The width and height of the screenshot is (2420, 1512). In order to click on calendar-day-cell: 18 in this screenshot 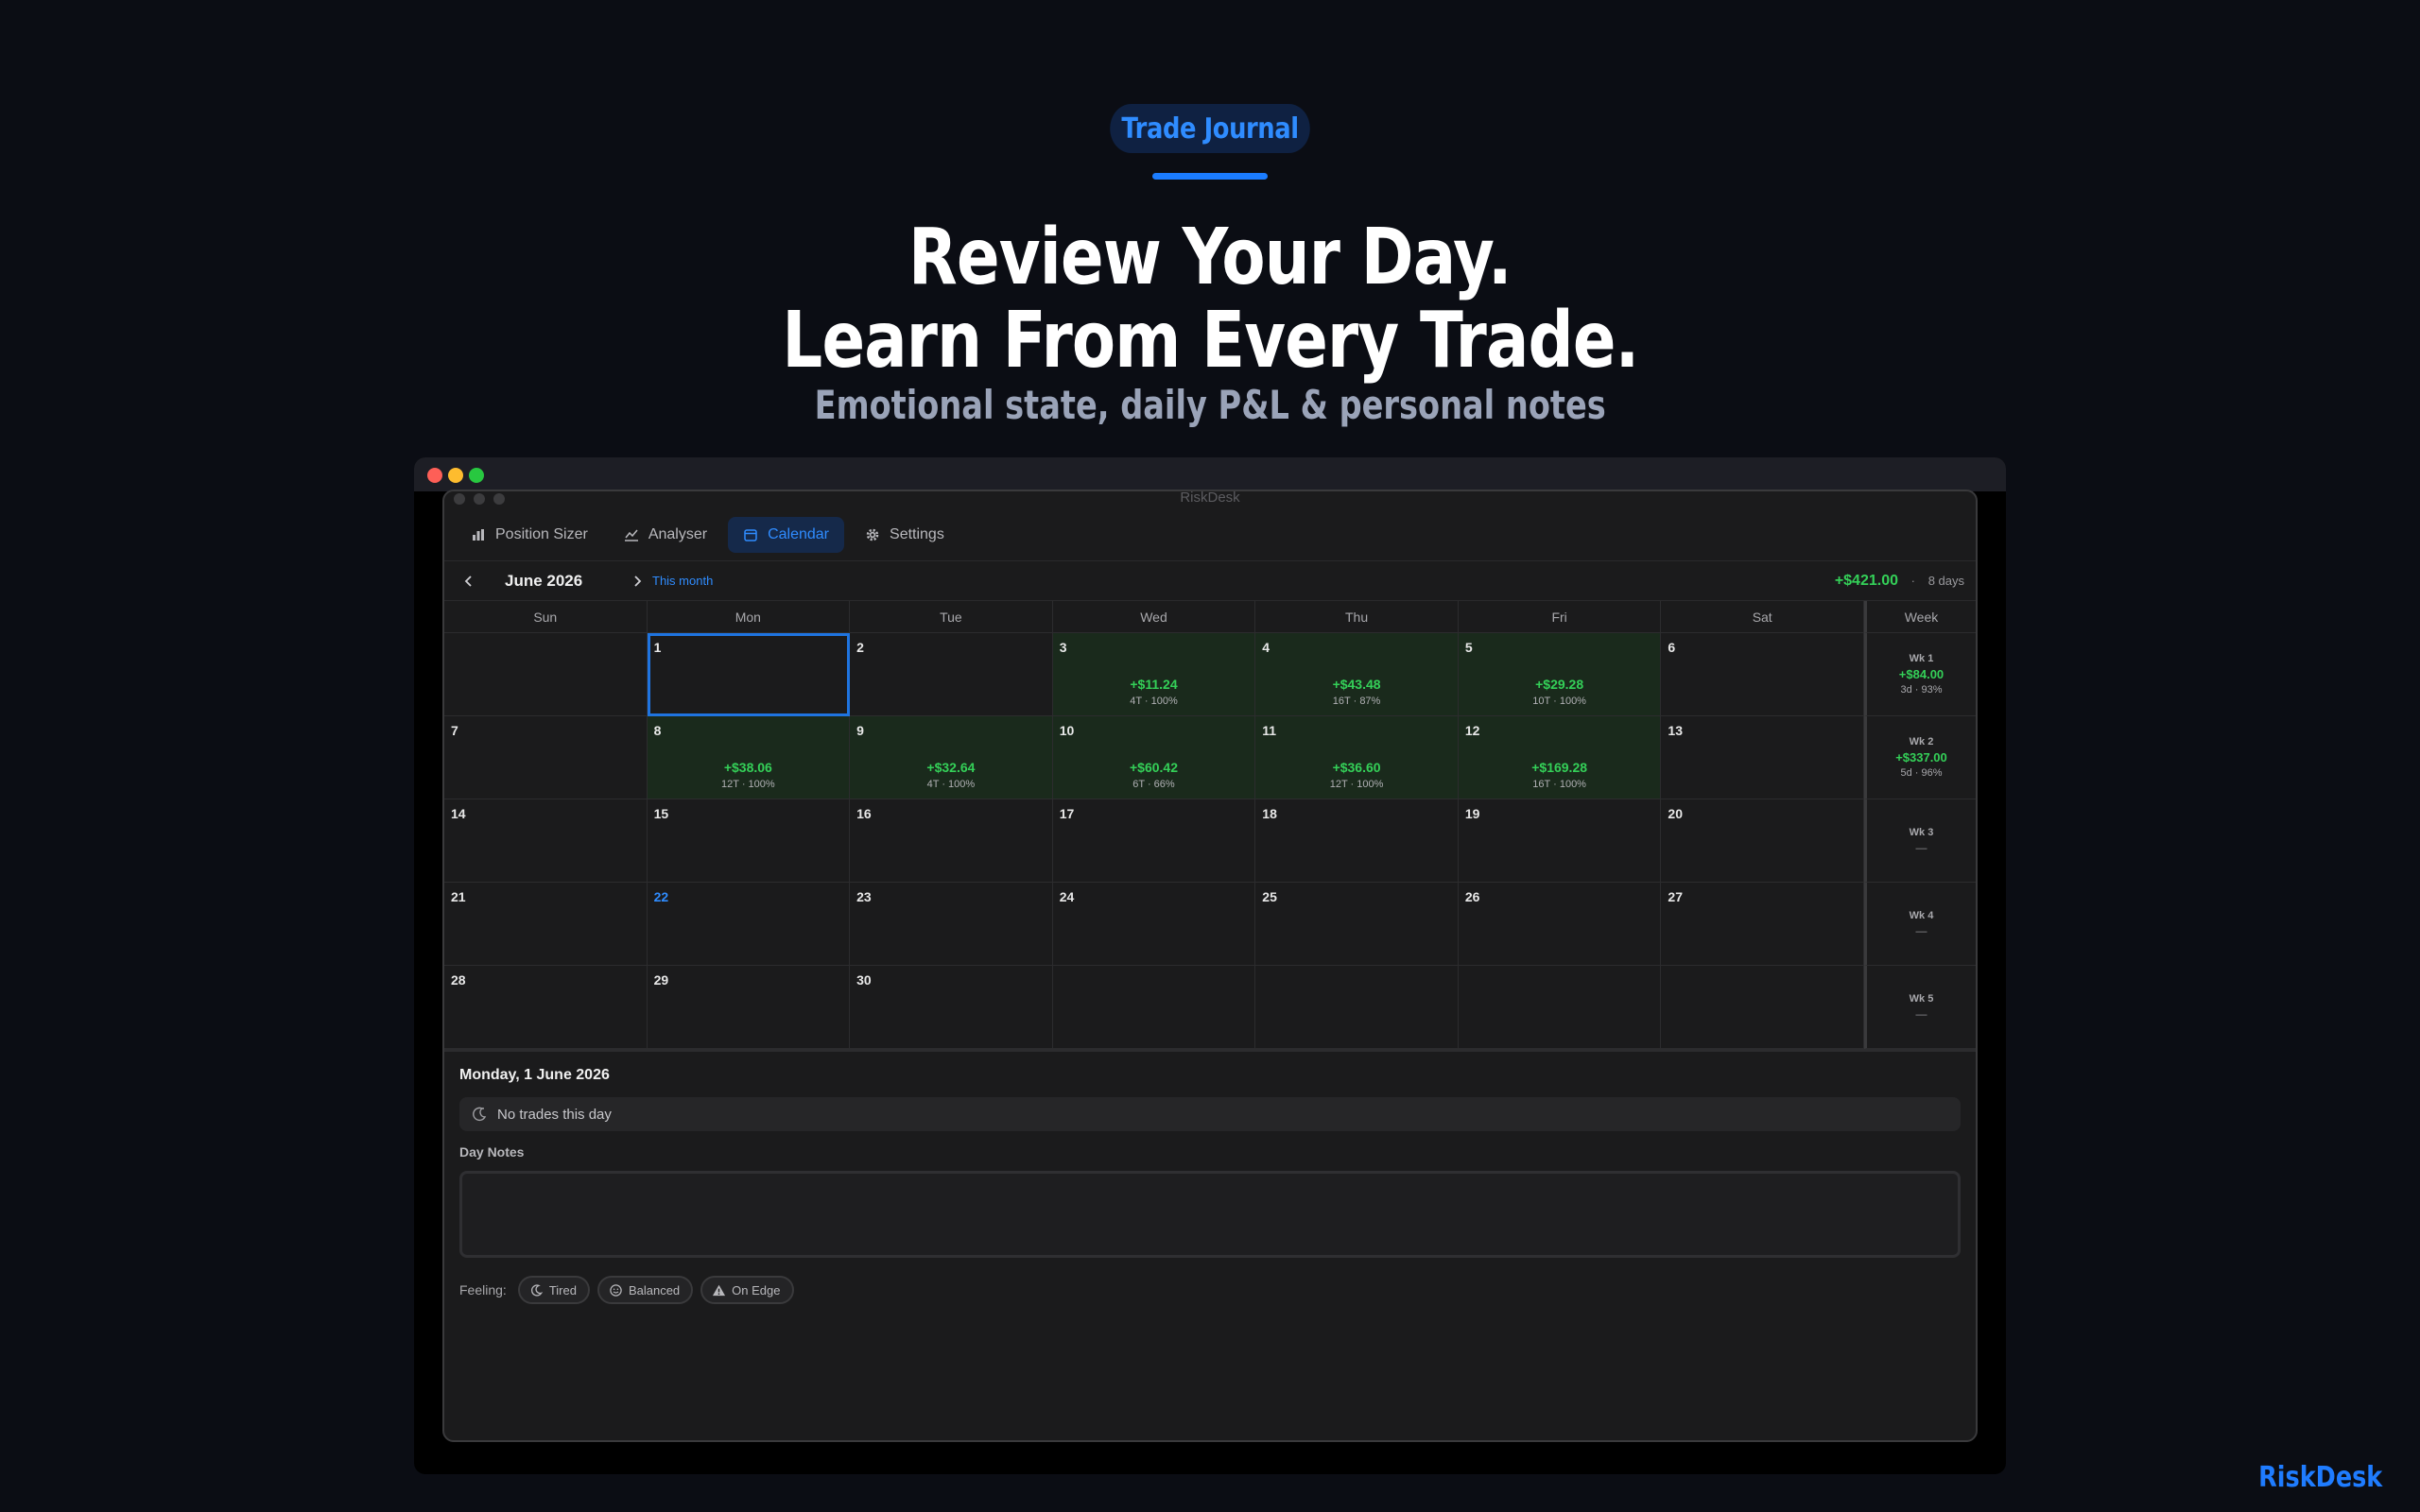, I will do `click(1357, 841)`.